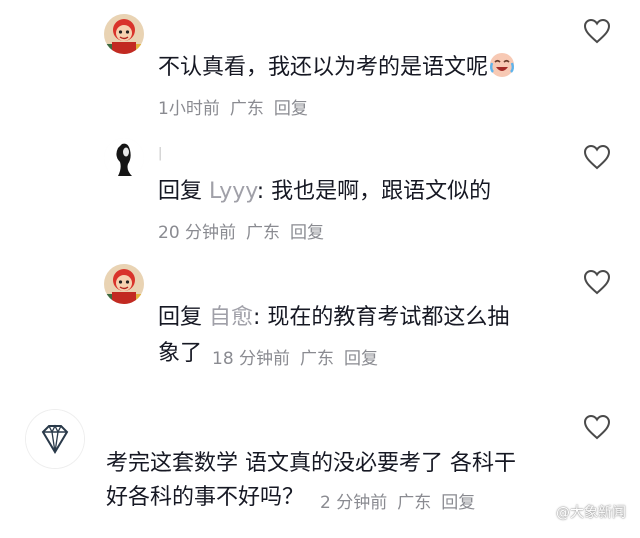 This screenshot has width=640, height=538. Describe the element at coordinates (197, 233) in the screenshot. I see `comment-time: 20 分钟前` at that location.